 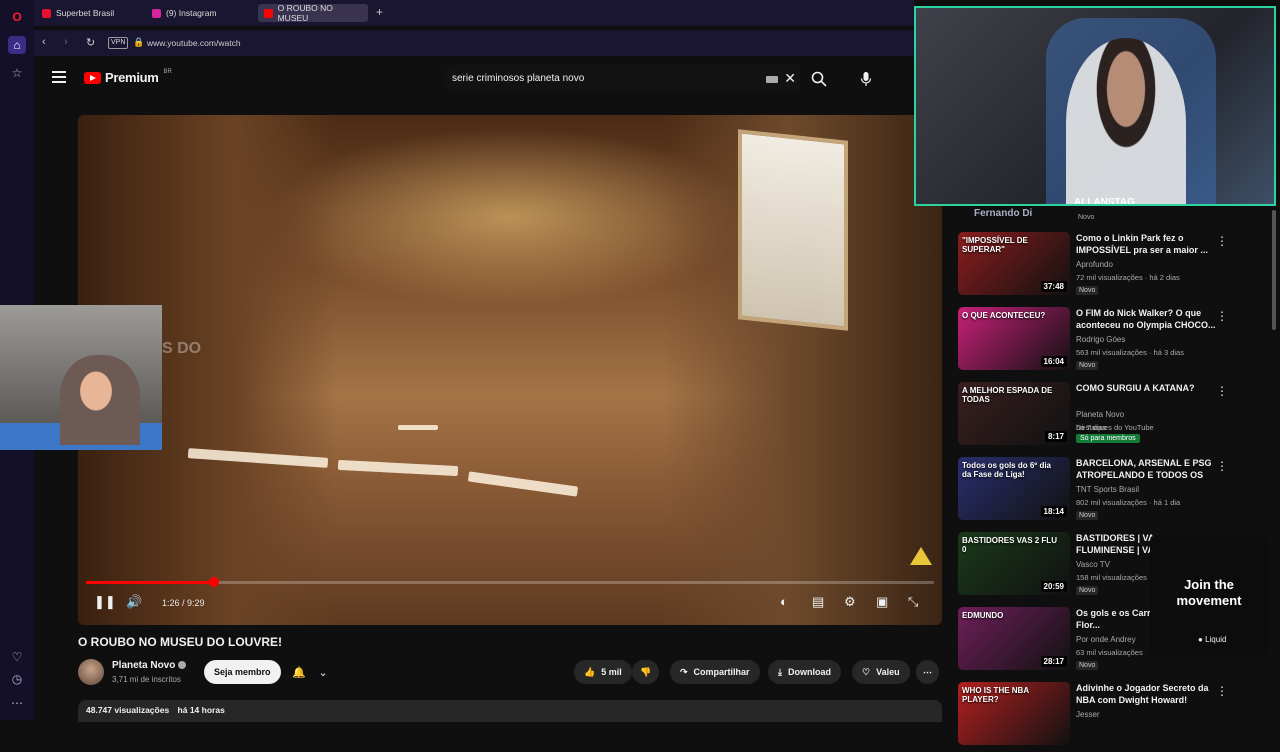 I want to click on duration-badge: 37:48, so click(x=1053, y=286).